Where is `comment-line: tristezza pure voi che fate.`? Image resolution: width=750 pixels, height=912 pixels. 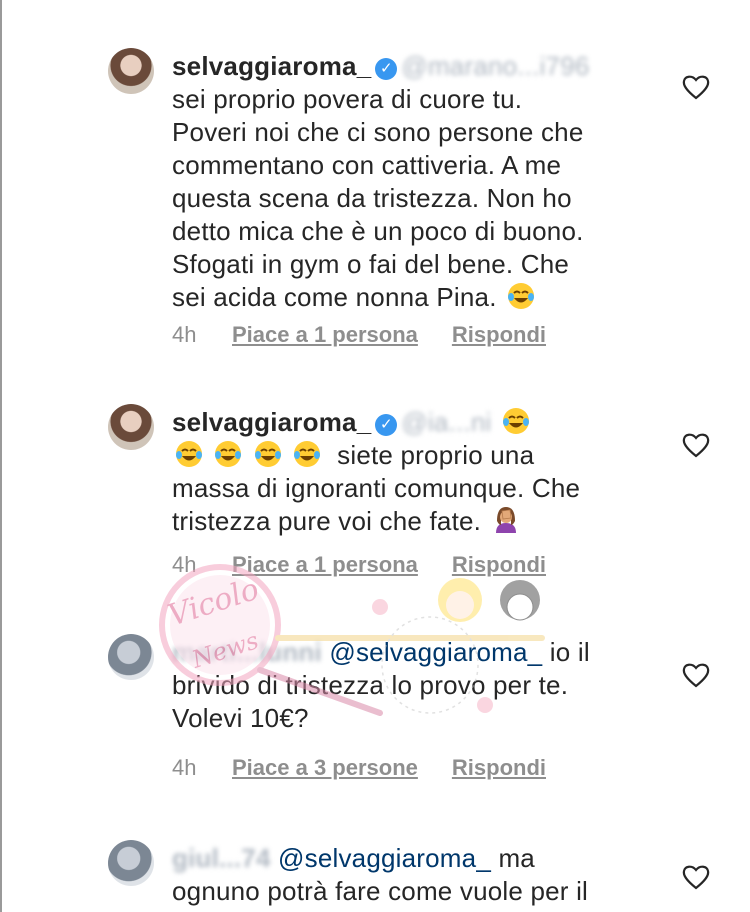 comment-line: tristezza pure voi che fate. is located at coordinates (327, 521).